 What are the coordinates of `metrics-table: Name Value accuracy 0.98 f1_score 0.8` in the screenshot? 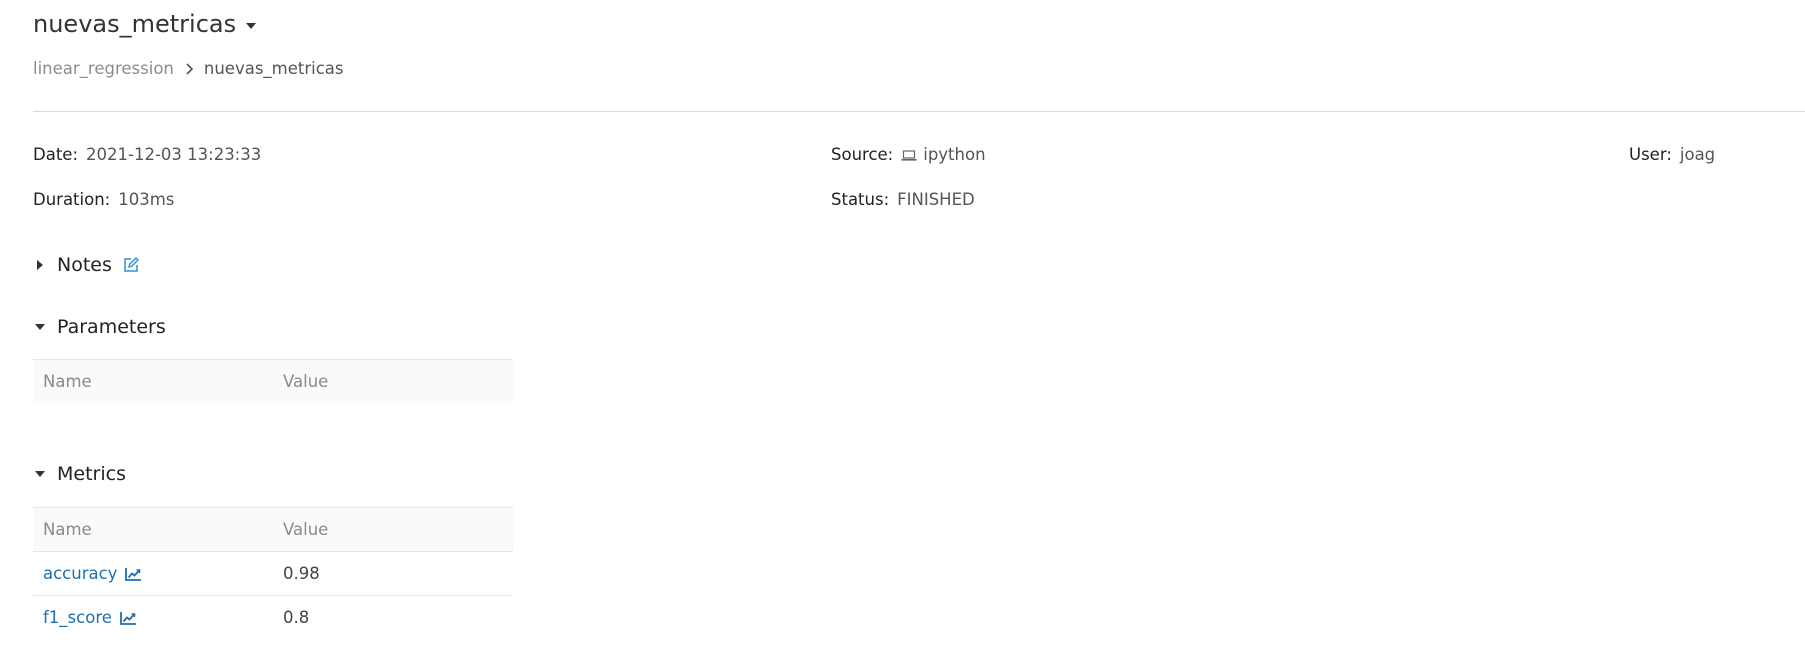 It's located at (273, 573).